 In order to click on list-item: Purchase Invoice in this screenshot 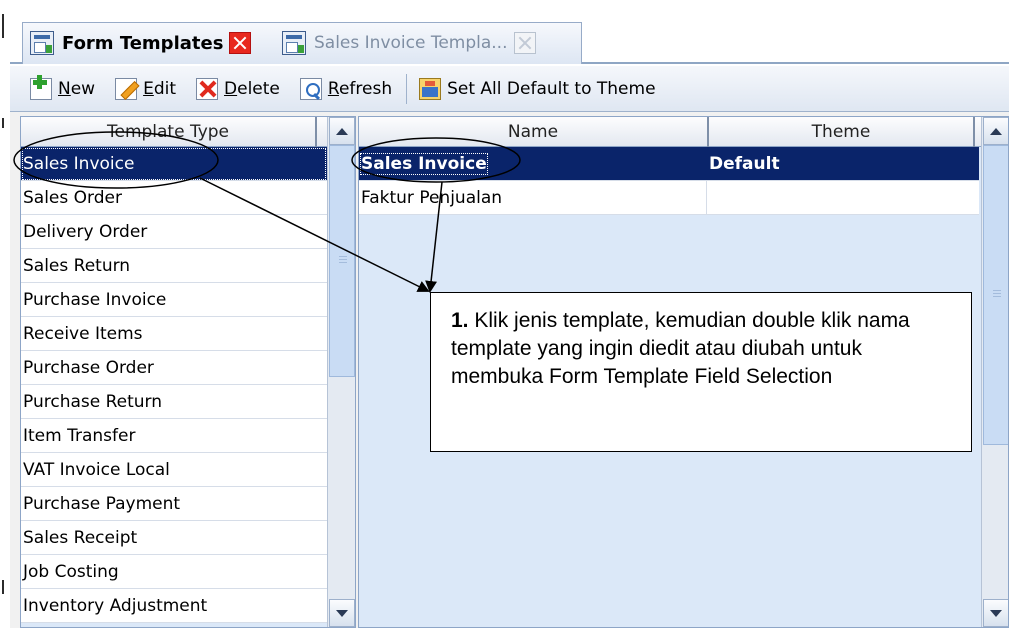, I will do `click(174, 300)`.